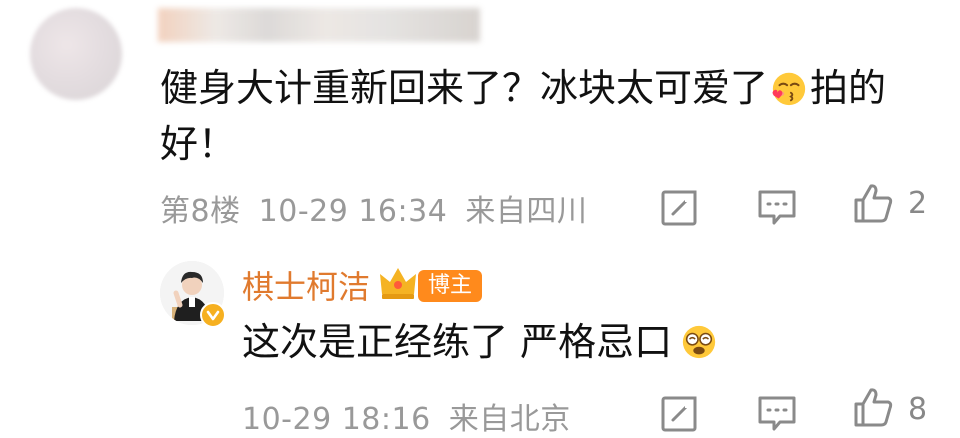 The image size is (960, 438). What do you see at coordinates (918, 203) in the screenshot?
I see `like-count: 2` at bounding box center [918, 203].